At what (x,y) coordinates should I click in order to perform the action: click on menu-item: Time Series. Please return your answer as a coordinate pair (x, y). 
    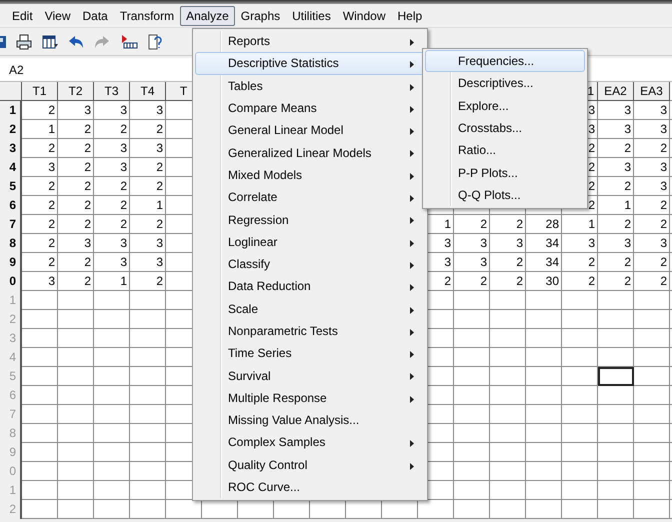
    Looking at the image, I should click on (310, 353).